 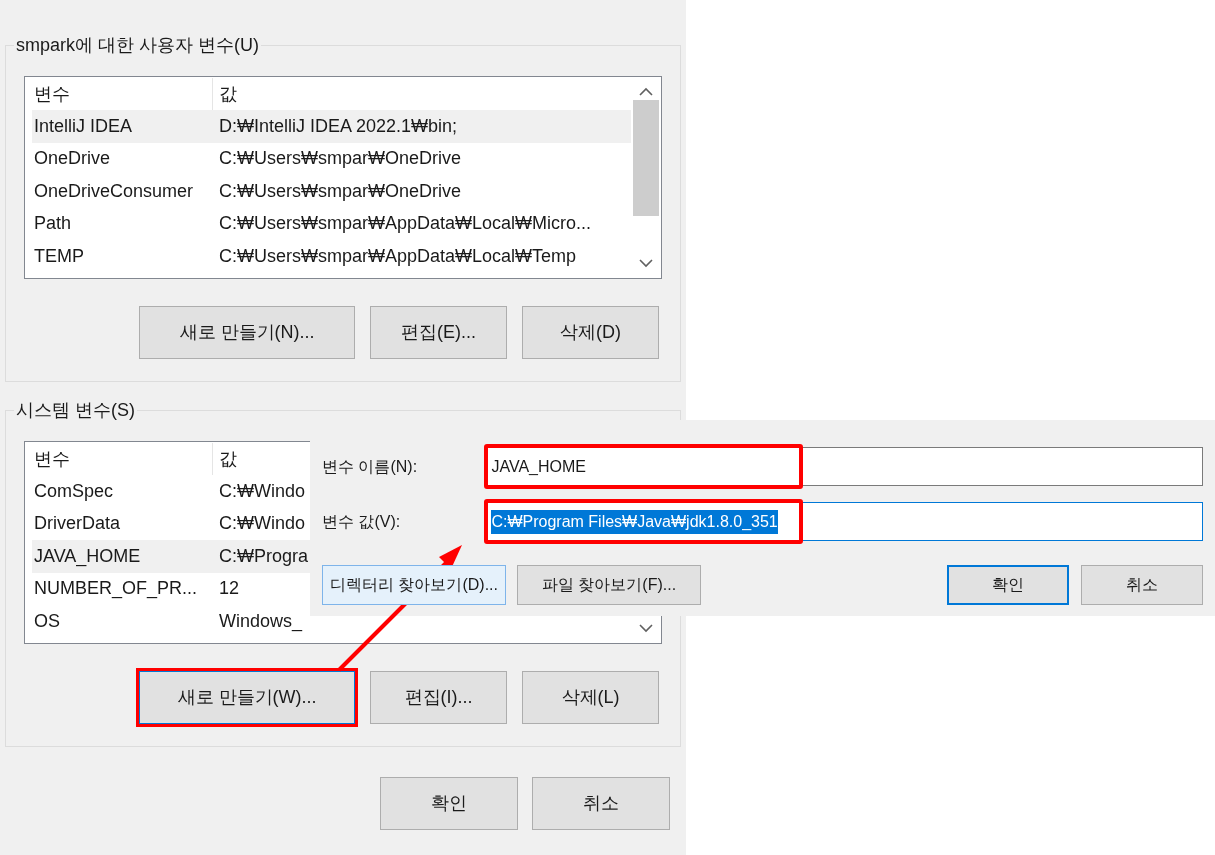 What do you see at coordinates (87, 556) in the screenshot?
I see `variable-name: JAVA_HOME` at bounding box center [87, 556].